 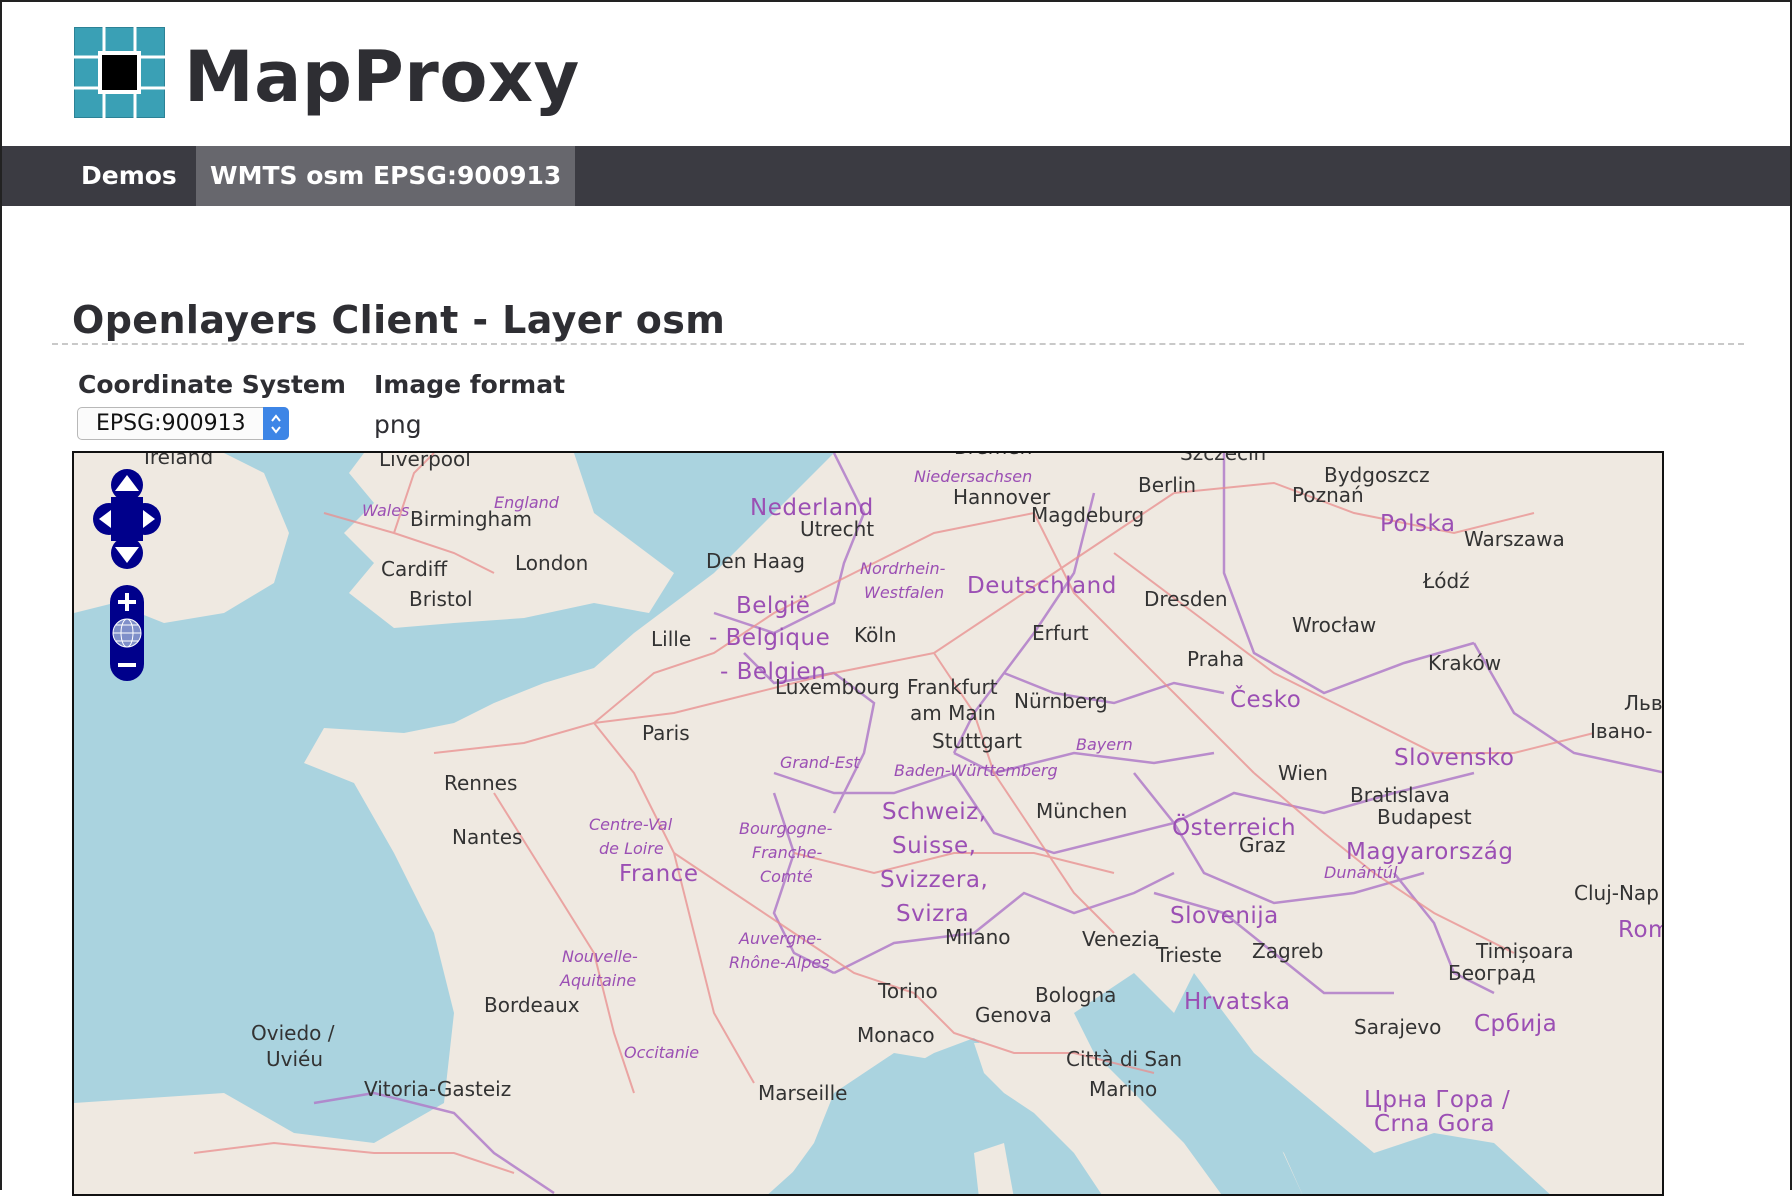 What do you see at coordinates (786, 876) in the screenshot?
I see `map-label-comte: Comté` at bounding box center [786, 876].